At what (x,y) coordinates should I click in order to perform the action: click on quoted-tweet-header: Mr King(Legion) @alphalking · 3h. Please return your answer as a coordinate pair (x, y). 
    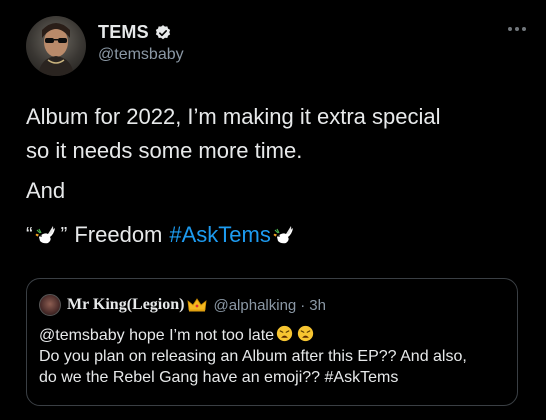
    Looking at the image, I should click on (182, 305).